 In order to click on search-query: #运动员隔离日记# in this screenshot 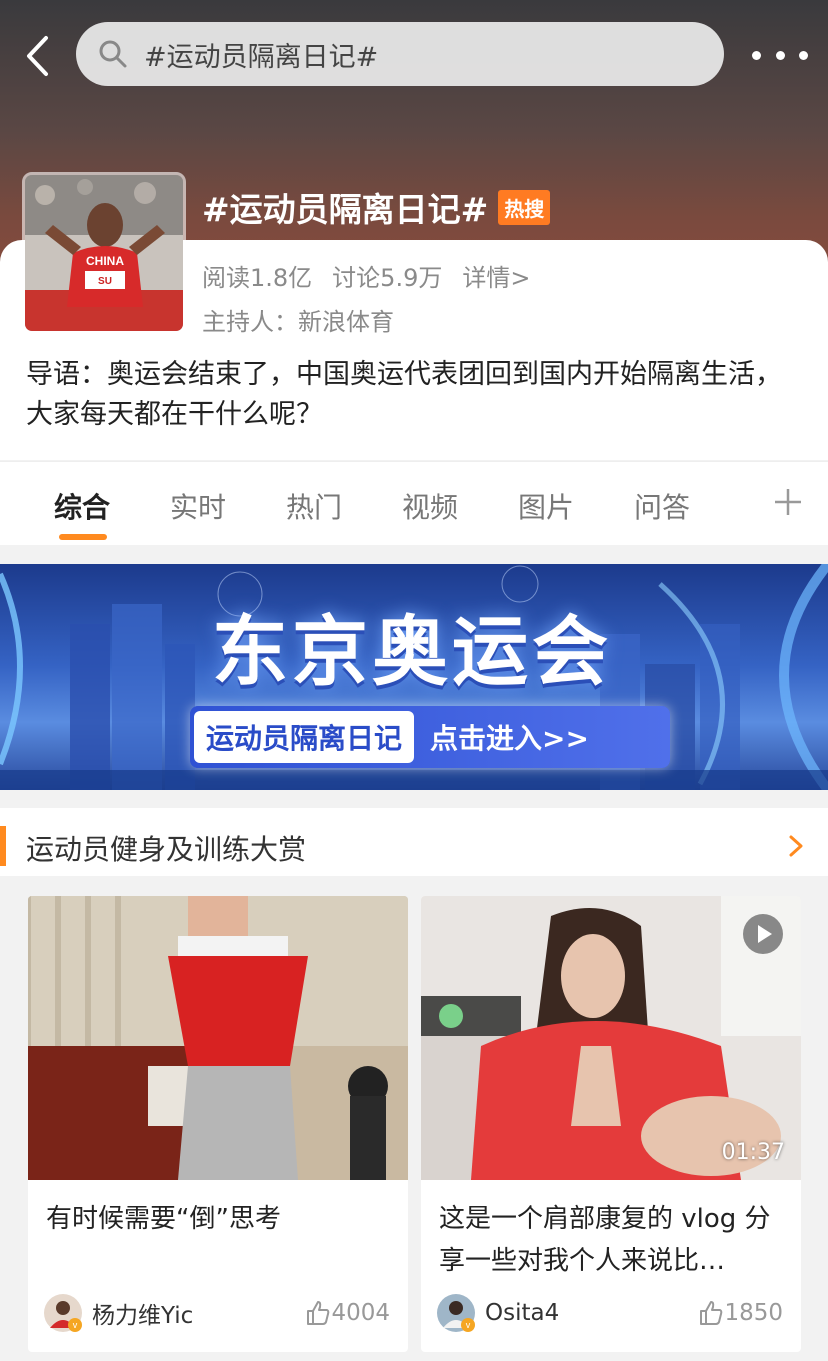, I will do `click(261, 57)`.